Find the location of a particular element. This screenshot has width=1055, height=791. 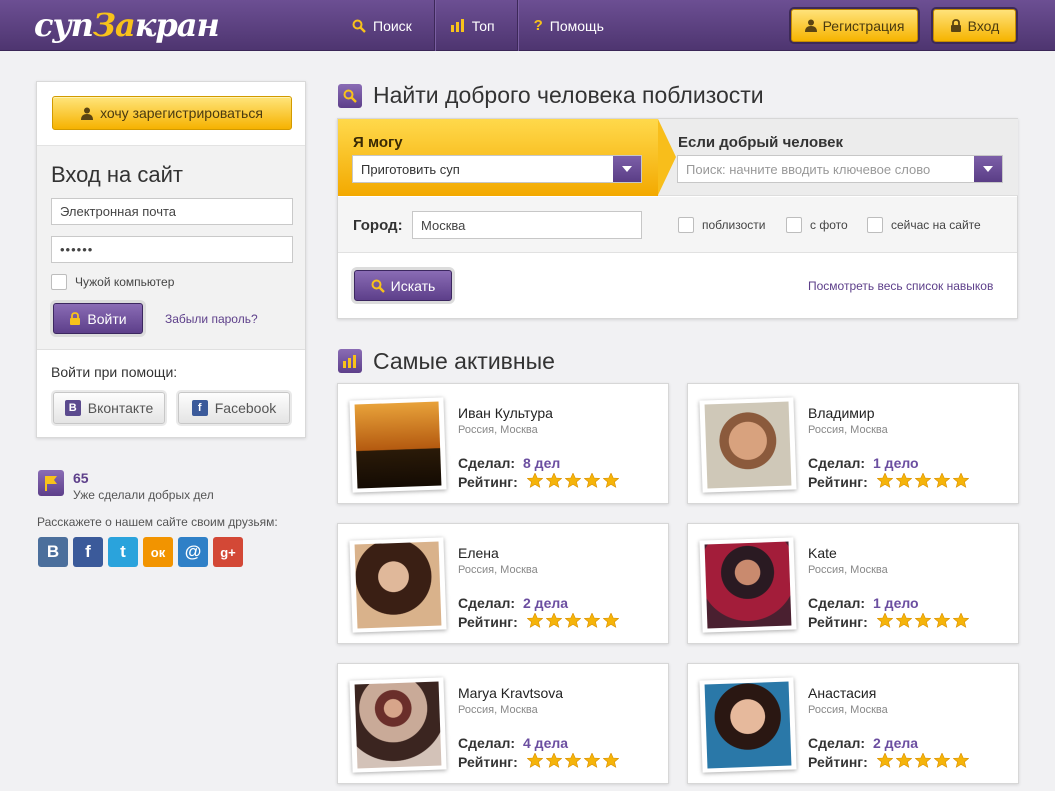

forgot-password-link: Забыли пароль? is located at coordinates (211, 319).